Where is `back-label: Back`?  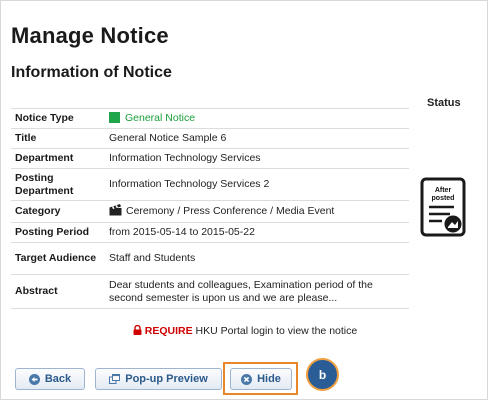
back-label: Back is located at coordinates (58, 379).